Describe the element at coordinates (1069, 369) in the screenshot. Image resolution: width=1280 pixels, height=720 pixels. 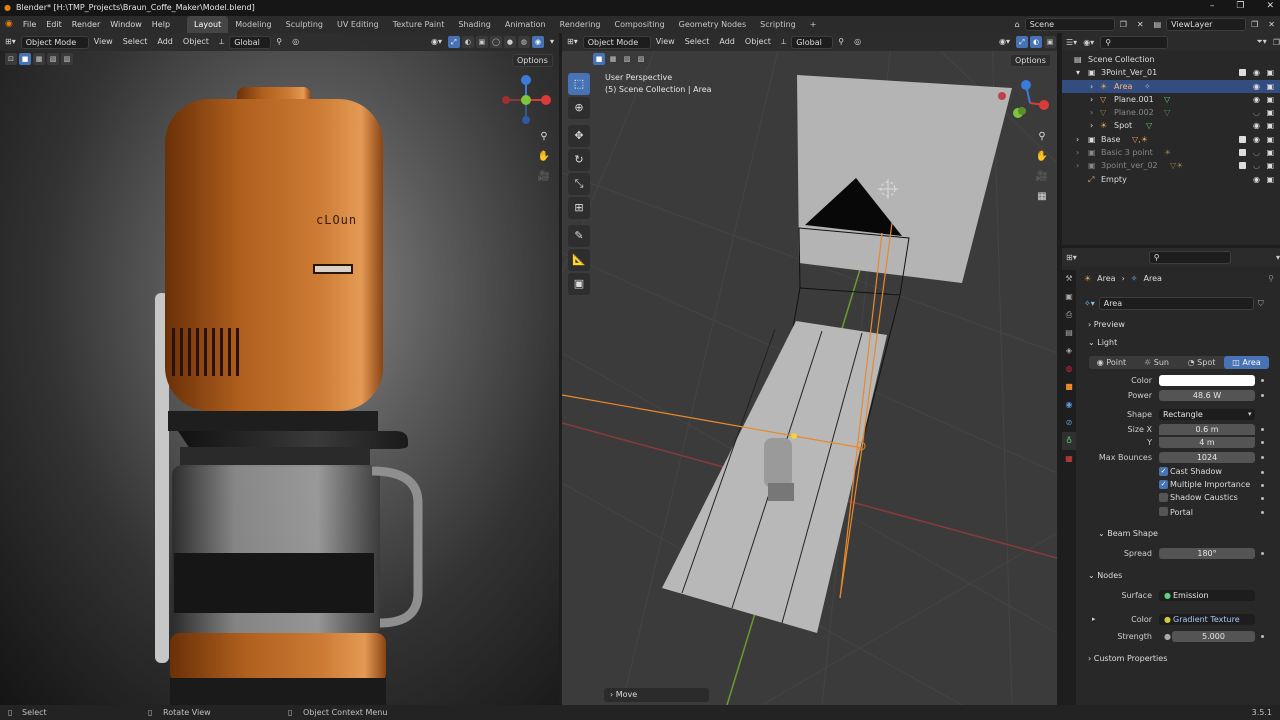
I see `world-tab-icon: ◍` at that location.